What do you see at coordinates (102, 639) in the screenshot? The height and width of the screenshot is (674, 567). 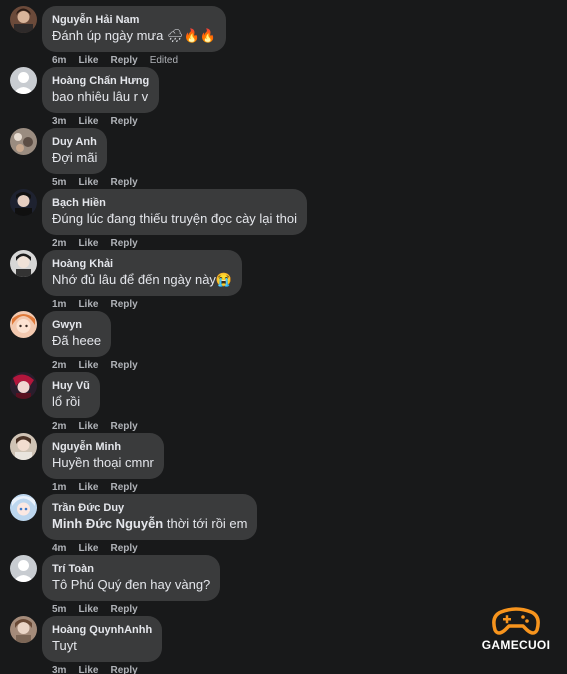 I see `comment-bubble: Hoàng QuynhAnhh Tuyt` at bounding box center [102, 639].